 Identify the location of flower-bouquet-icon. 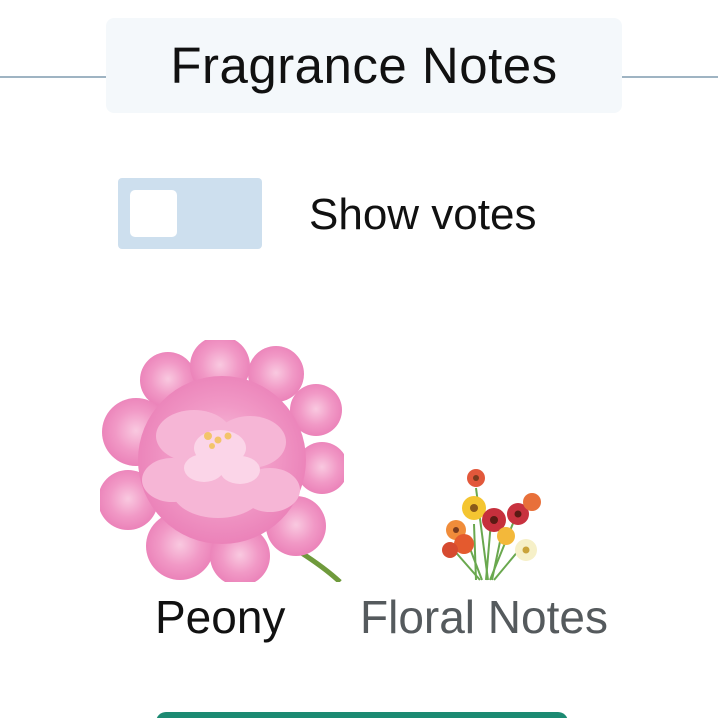
(491, 525).